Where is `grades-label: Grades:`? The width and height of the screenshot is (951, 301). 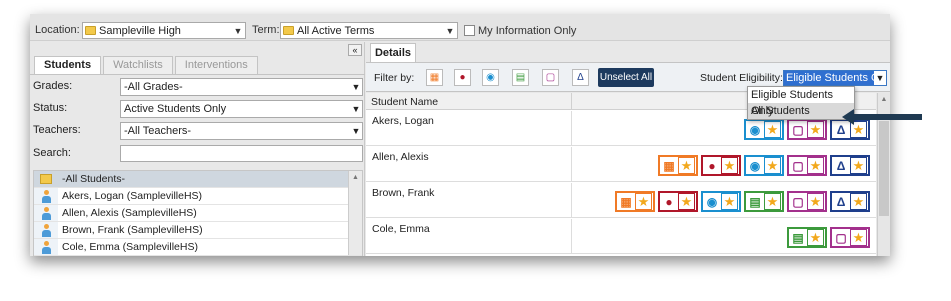 grades-label: Grades: is located at coordinates (53, 86).